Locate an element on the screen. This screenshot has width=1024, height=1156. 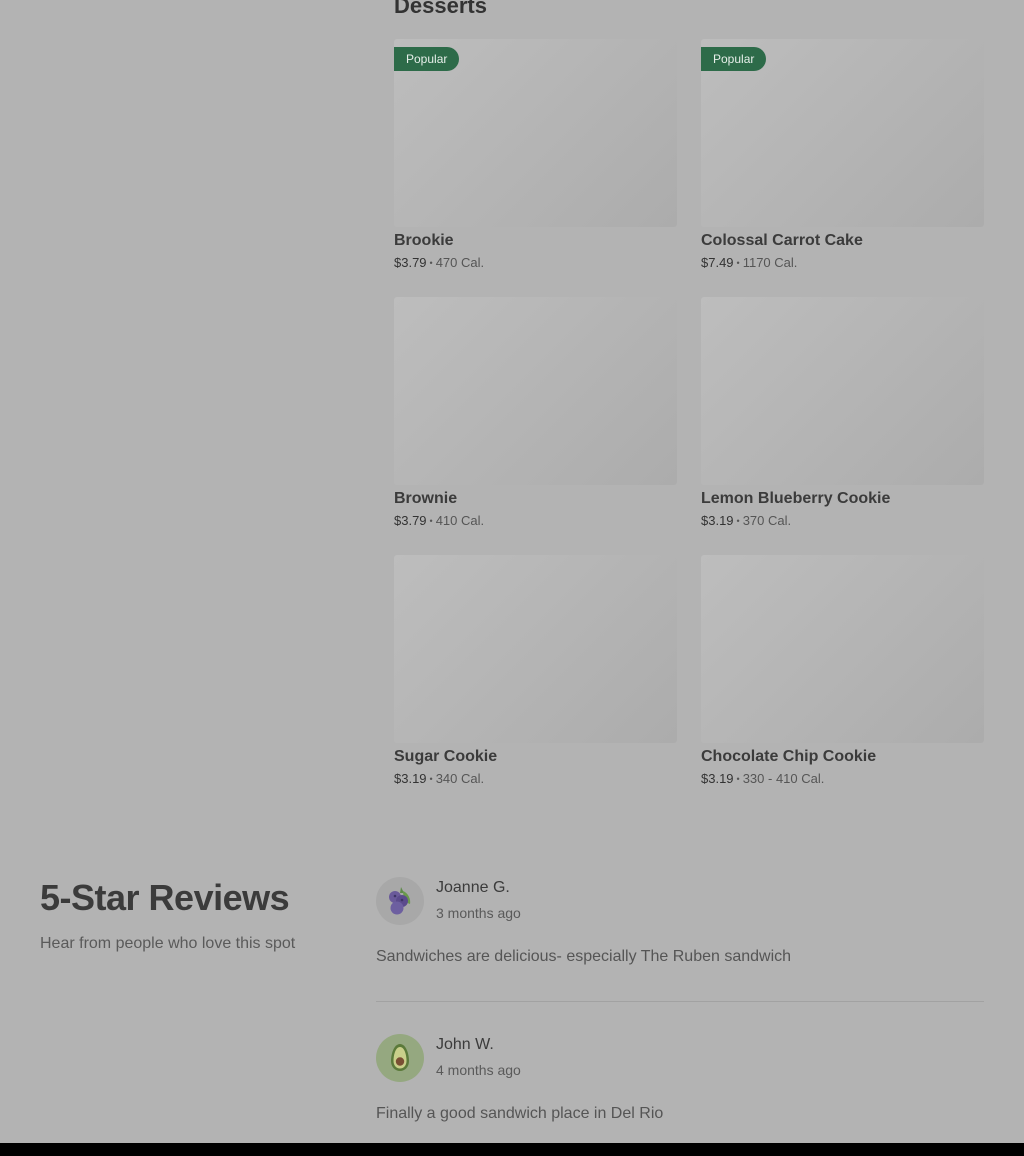
menu-item-card: Brownie $3.79 • 410 Cal. is located at coordinates (535, 415).